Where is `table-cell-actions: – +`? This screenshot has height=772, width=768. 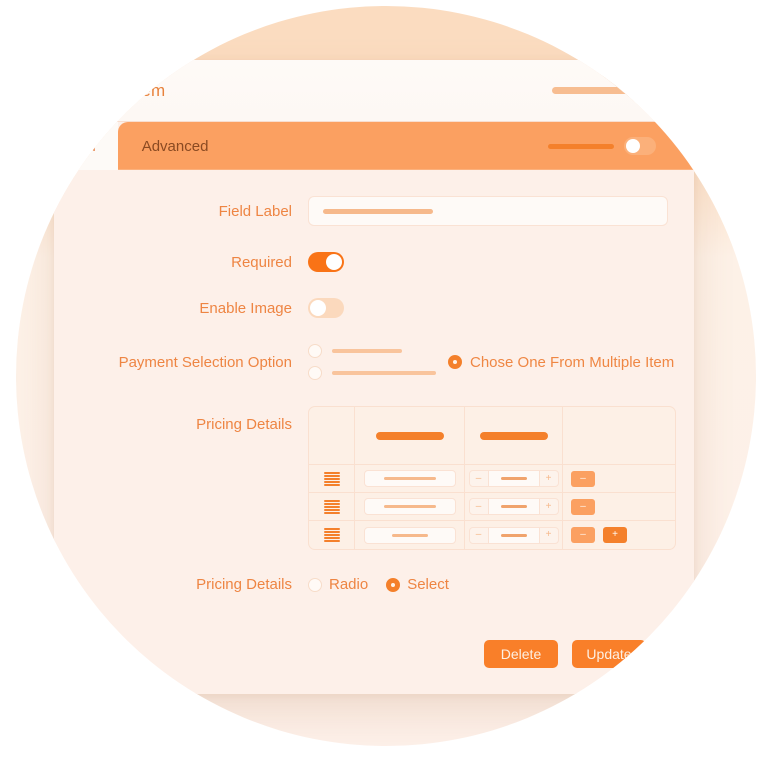
table-cell-actions: – + is located at coordinates (619, 535).